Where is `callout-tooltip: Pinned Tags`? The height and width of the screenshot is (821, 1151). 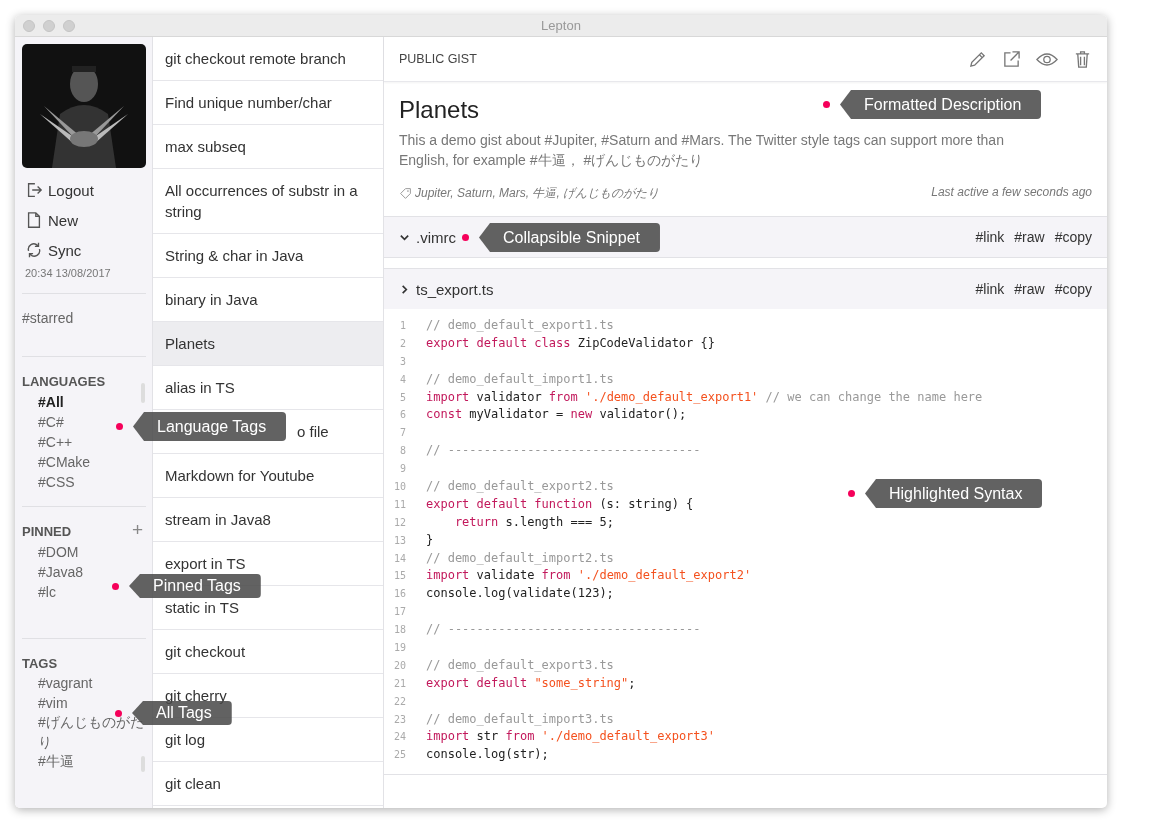 callout-tooltip: Pinned Tags is located at coordinates (195, 586).